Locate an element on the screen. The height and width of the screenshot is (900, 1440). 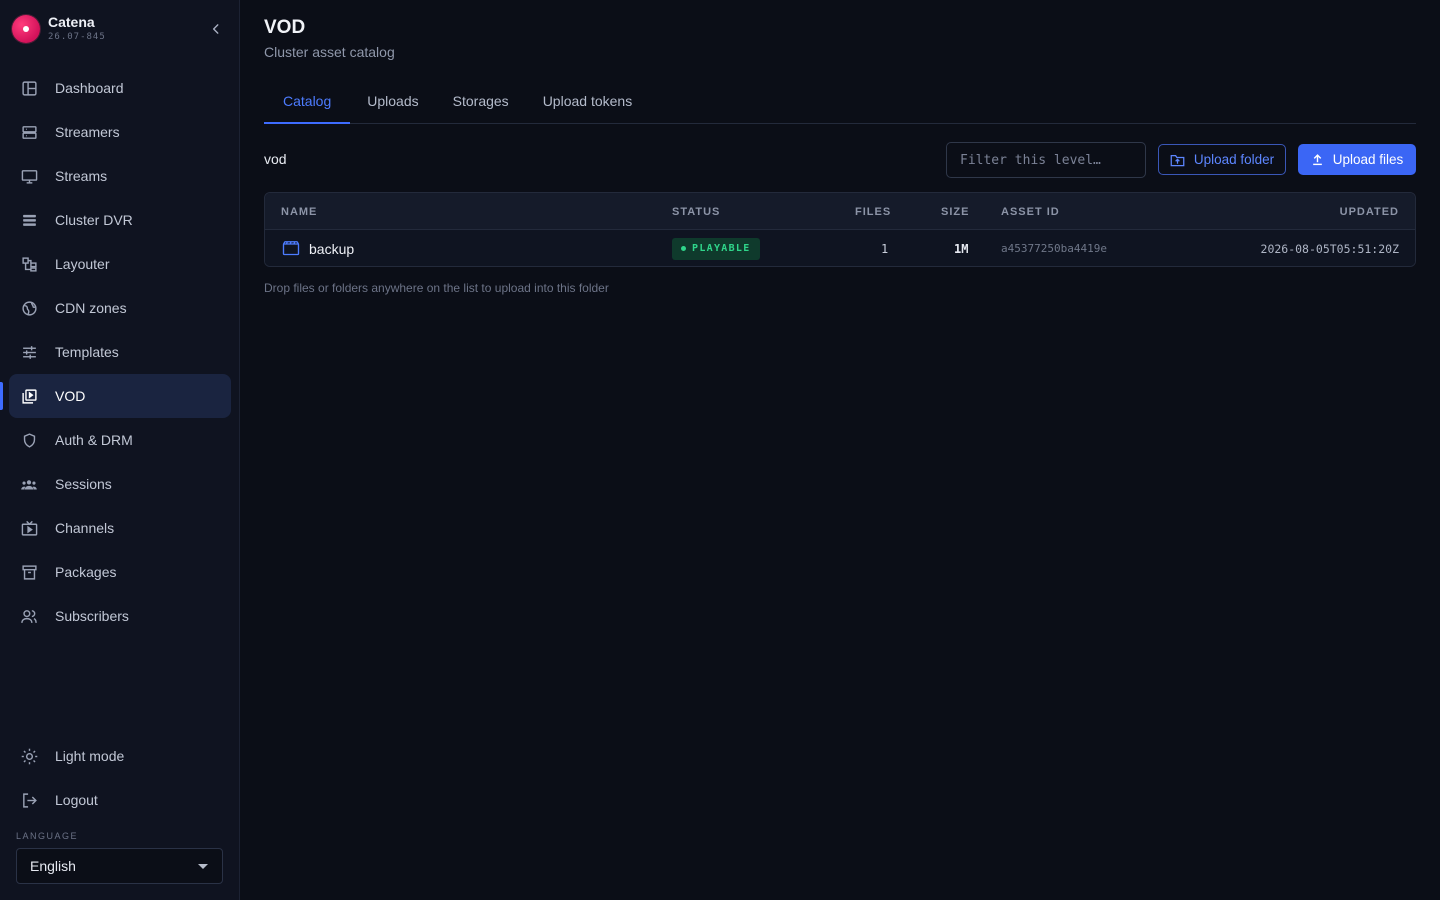
sidebar-item-label: Channels is located at coordinates (85, 528).